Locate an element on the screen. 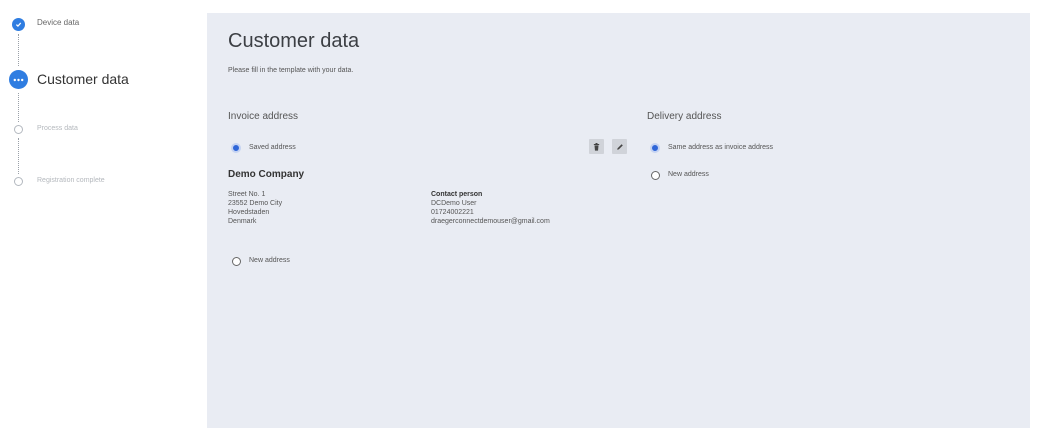  edit-address-button is located at coordinates (619, 146).